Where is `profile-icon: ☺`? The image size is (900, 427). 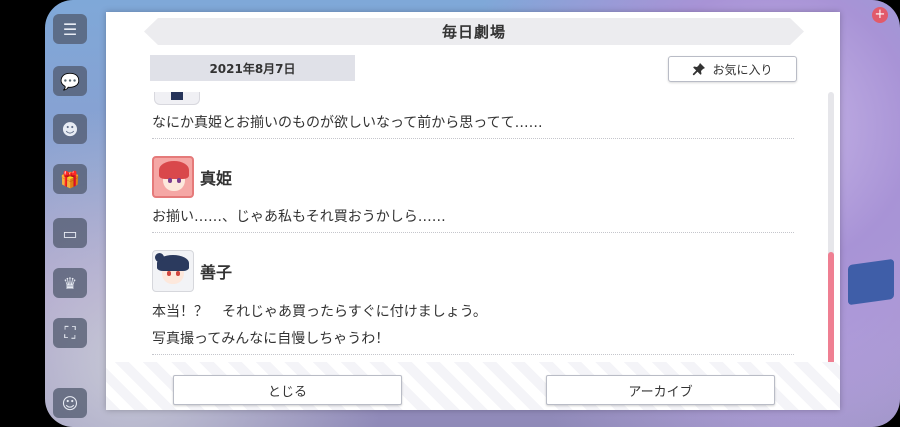 profile-icon: ☺ is located at coordinates (70, 403).